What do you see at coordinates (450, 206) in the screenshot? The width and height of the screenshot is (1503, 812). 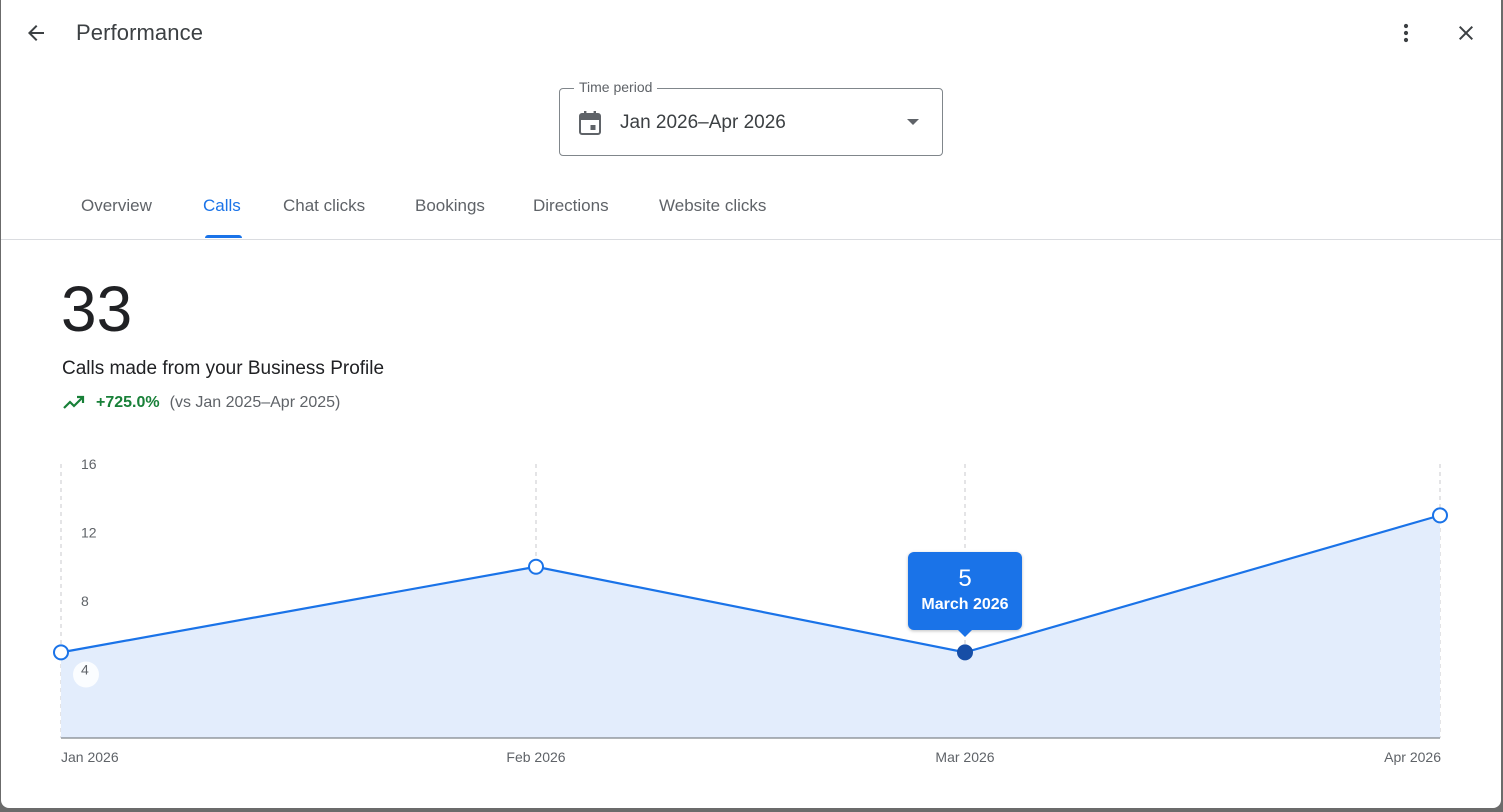 I see `tab-bookings: Bookings` at bounding box center [450, 206].